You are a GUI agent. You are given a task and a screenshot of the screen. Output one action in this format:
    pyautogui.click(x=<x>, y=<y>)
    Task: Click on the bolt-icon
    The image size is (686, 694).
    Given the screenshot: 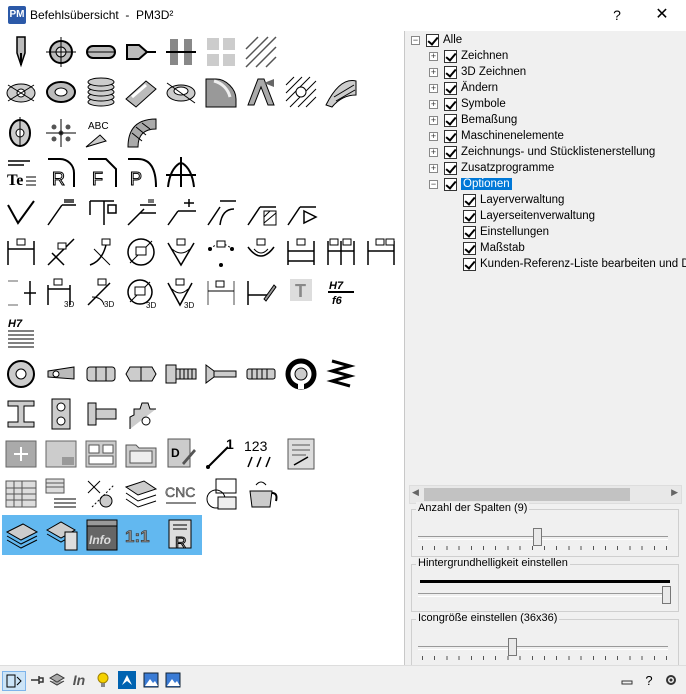 What is the action you would take?
    pyautogui.click(x=101, y=414)
    